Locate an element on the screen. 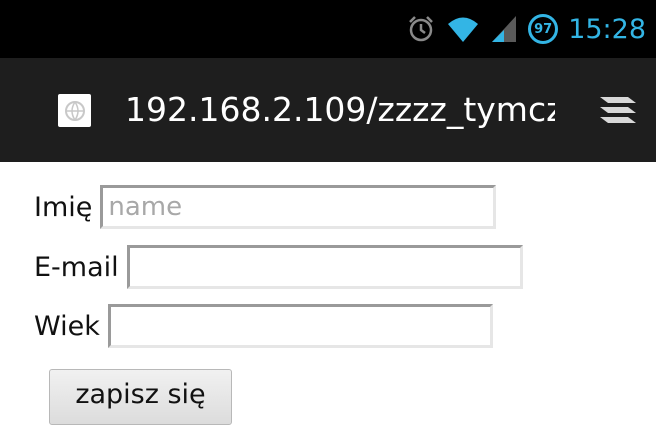 The height and width of the screenshot is (425, 656). email-input is located at coordinates (324, 267).